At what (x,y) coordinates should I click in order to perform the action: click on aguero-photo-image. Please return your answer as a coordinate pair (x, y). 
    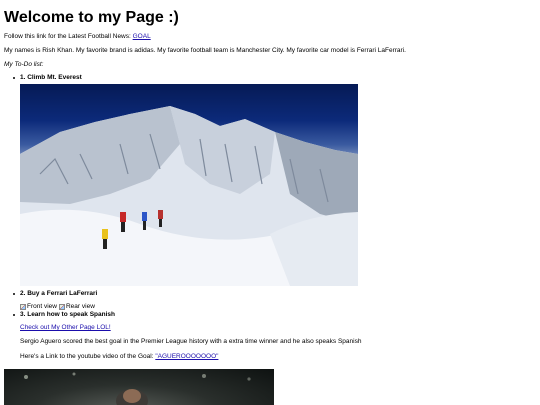
    Looking at the image, I should click on (137, 388).